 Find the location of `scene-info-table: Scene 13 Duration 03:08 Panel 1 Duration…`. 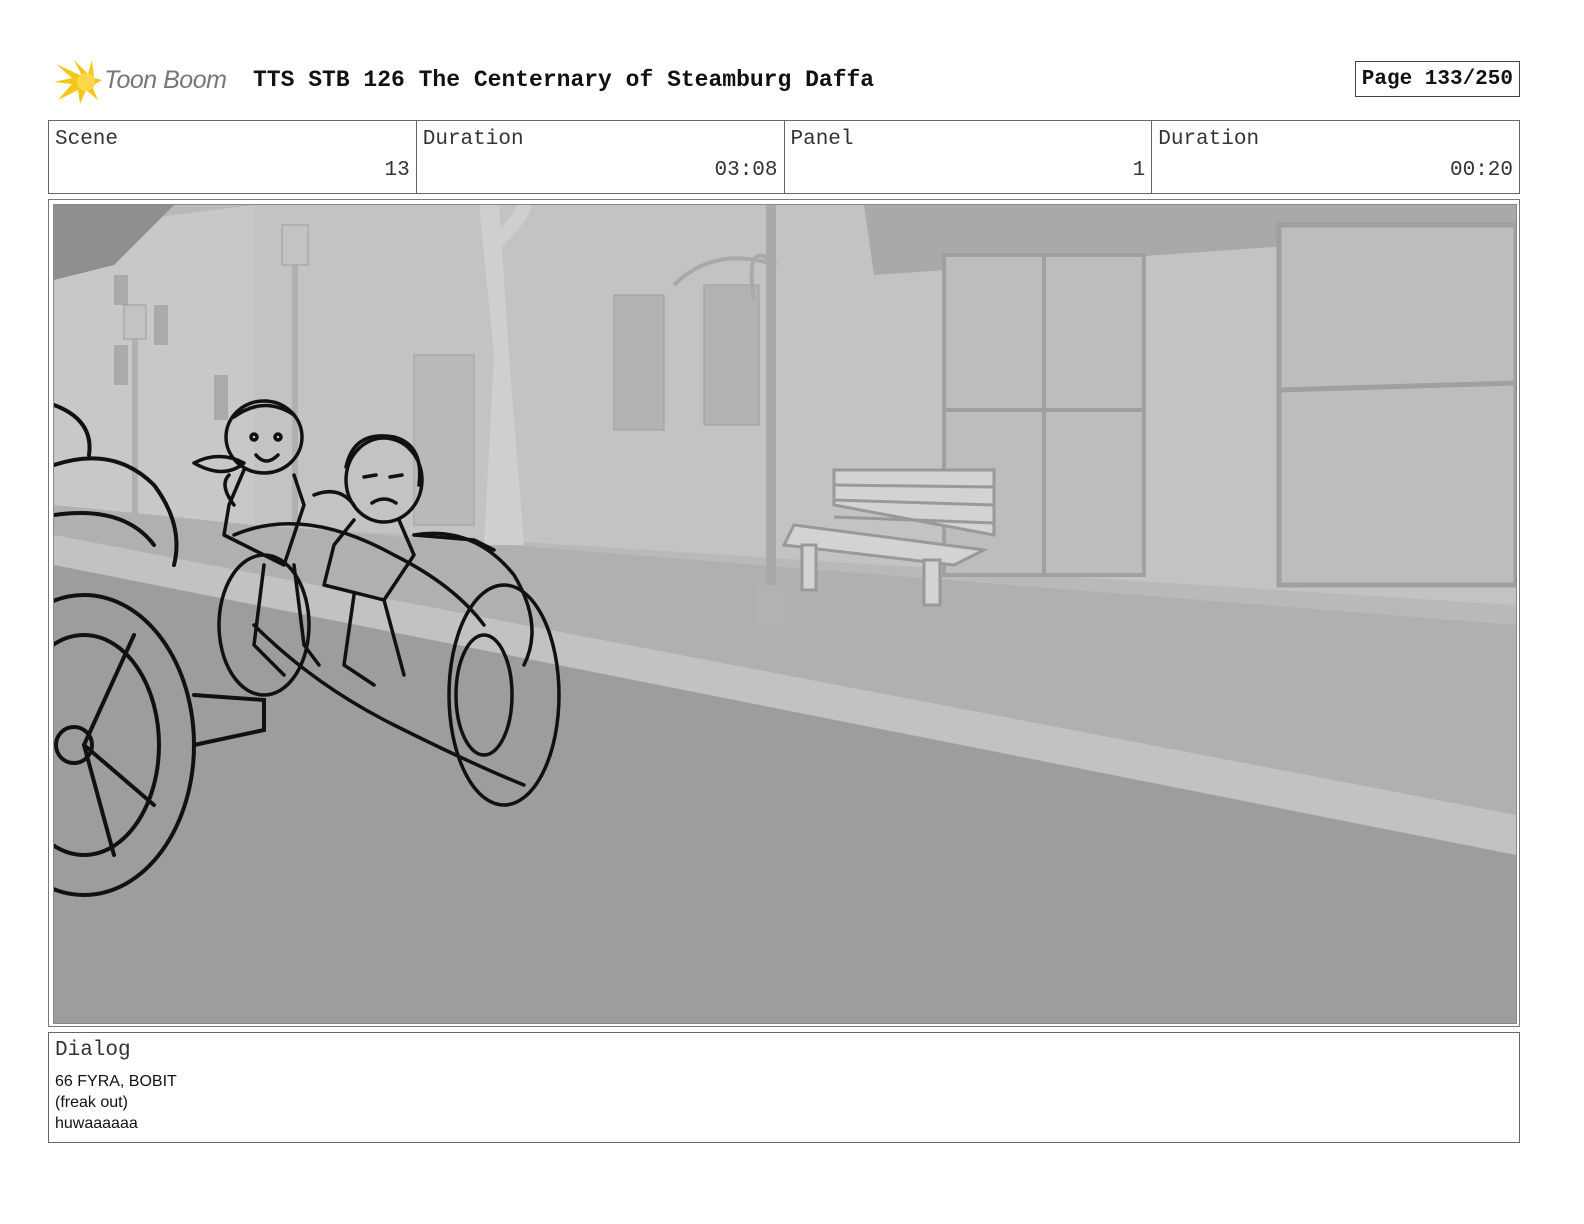

scene-info-table: Scene 13 Duration 03:08 Panel 1 Duration… is located at coordinates (784, 157).